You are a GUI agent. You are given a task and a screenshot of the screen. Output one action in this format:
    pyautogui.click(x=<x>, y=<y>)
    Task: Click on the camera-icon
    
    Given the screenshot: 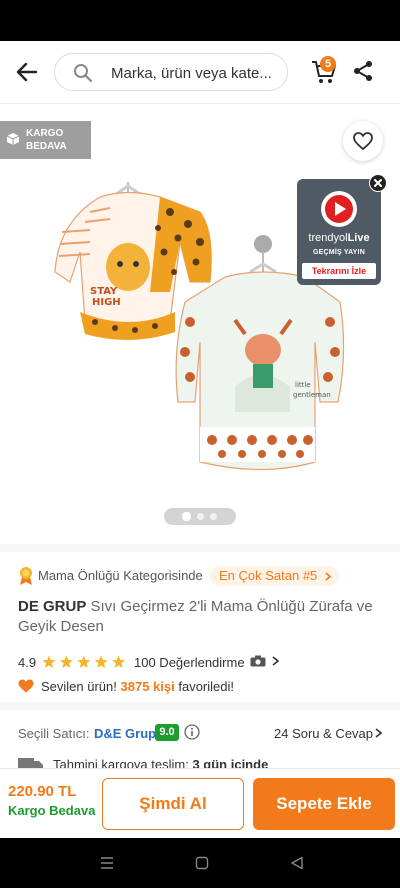 What is the action you would take?
    pyautogui.click(x=258, y=661)
    